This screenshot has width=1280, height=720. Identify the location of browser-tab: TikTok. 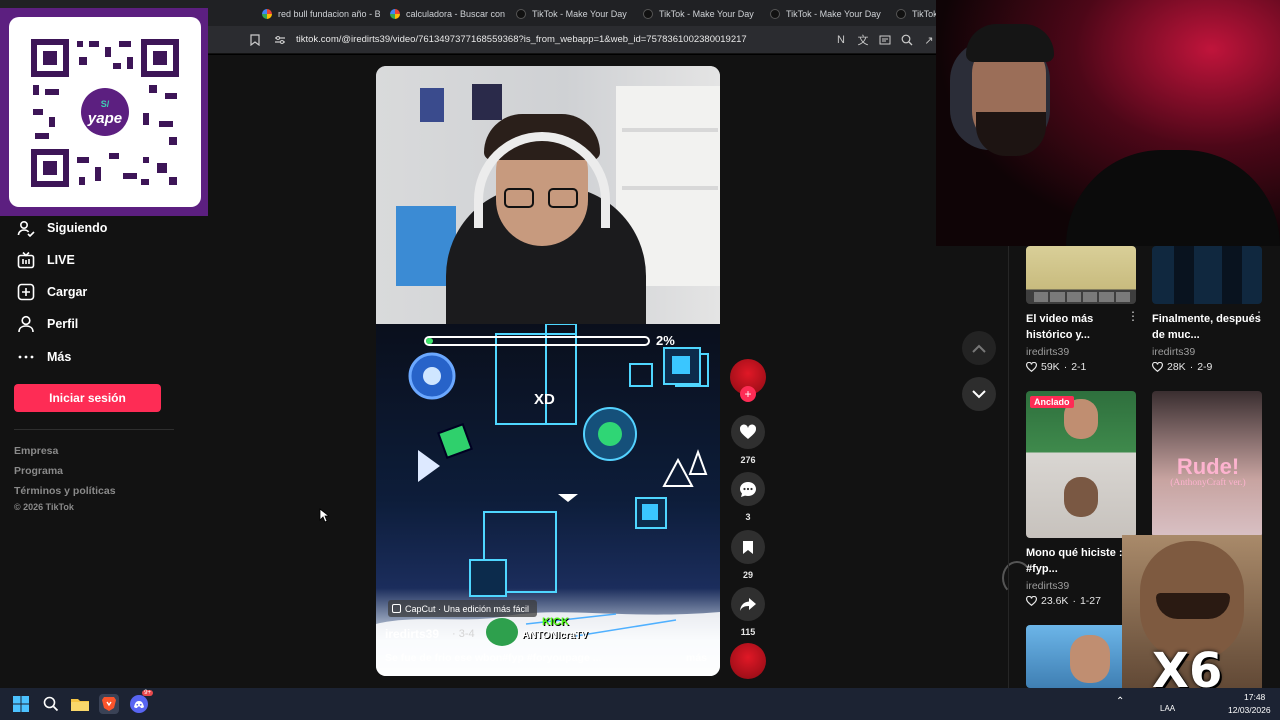
(916, 14).